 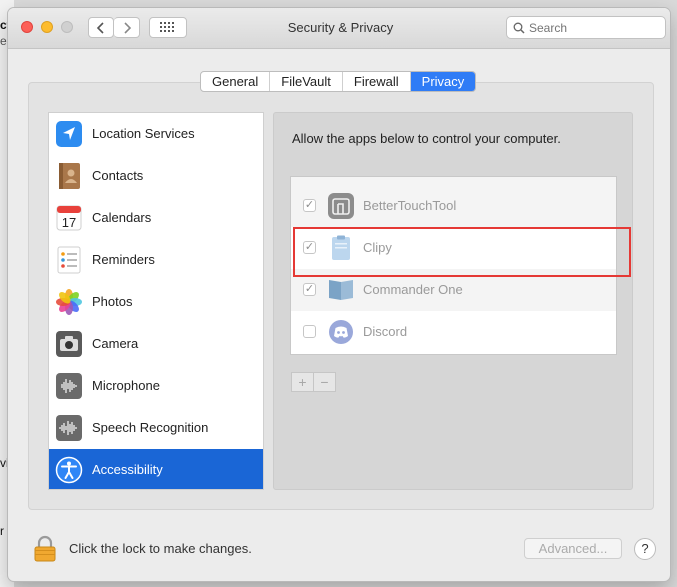 I want to click on location-arrow-icon, so click(x=69, y=134).